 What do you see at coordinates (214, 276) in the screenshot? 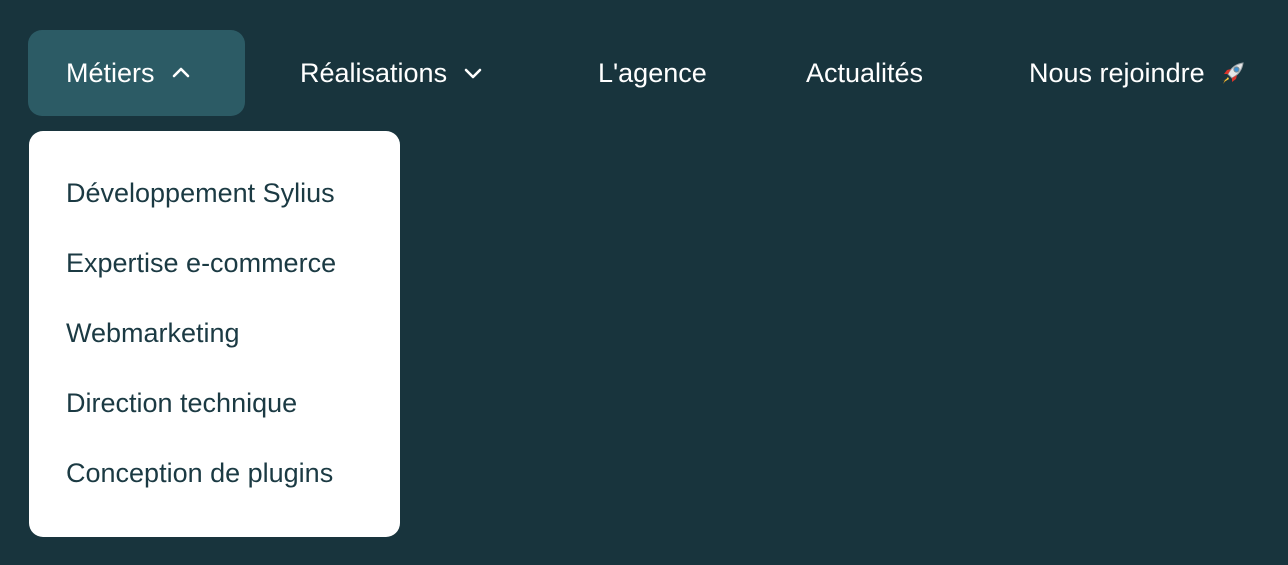
I see `dropdown-item-expertise-ecommerce: Expertise e-commerce` at bounding box center [214, 276].